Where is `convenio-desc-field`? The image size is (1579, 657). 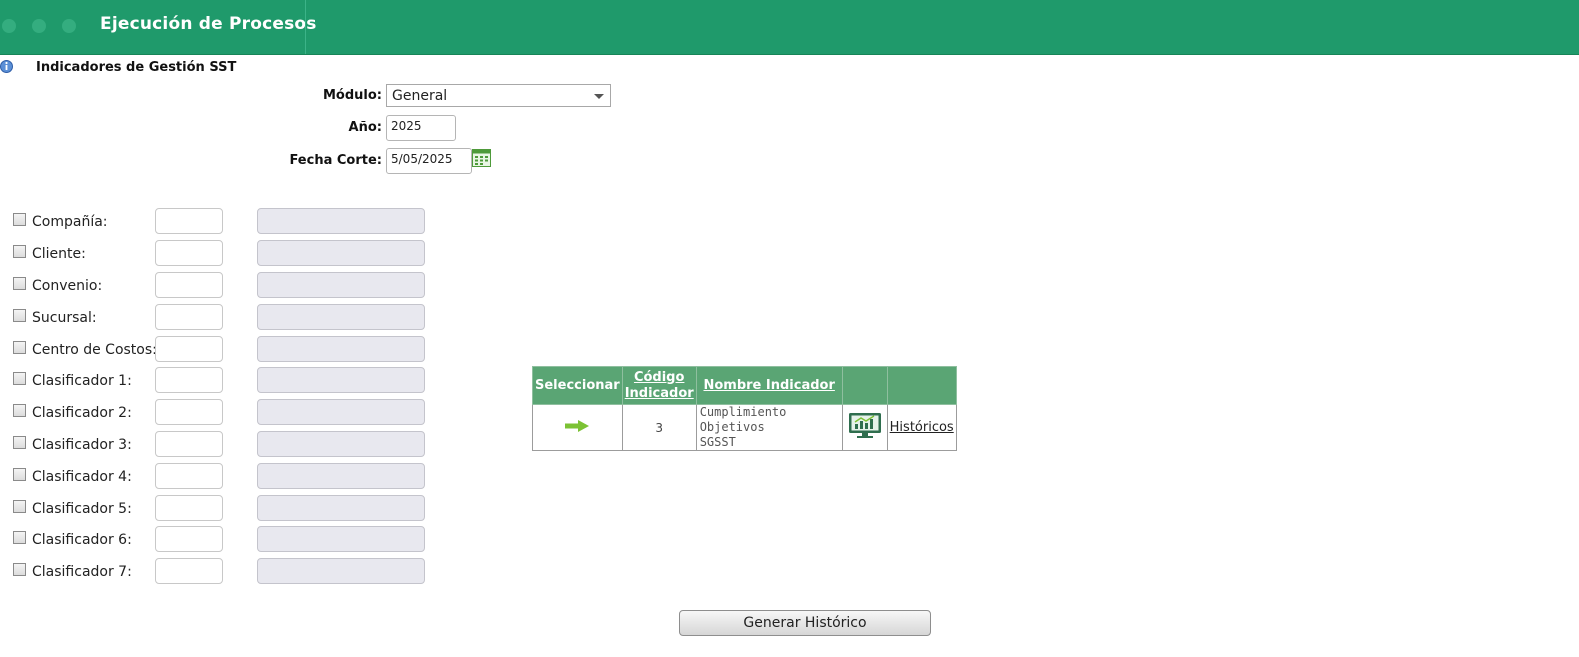
convenio-desc-field is located at coordinates (341, 285).